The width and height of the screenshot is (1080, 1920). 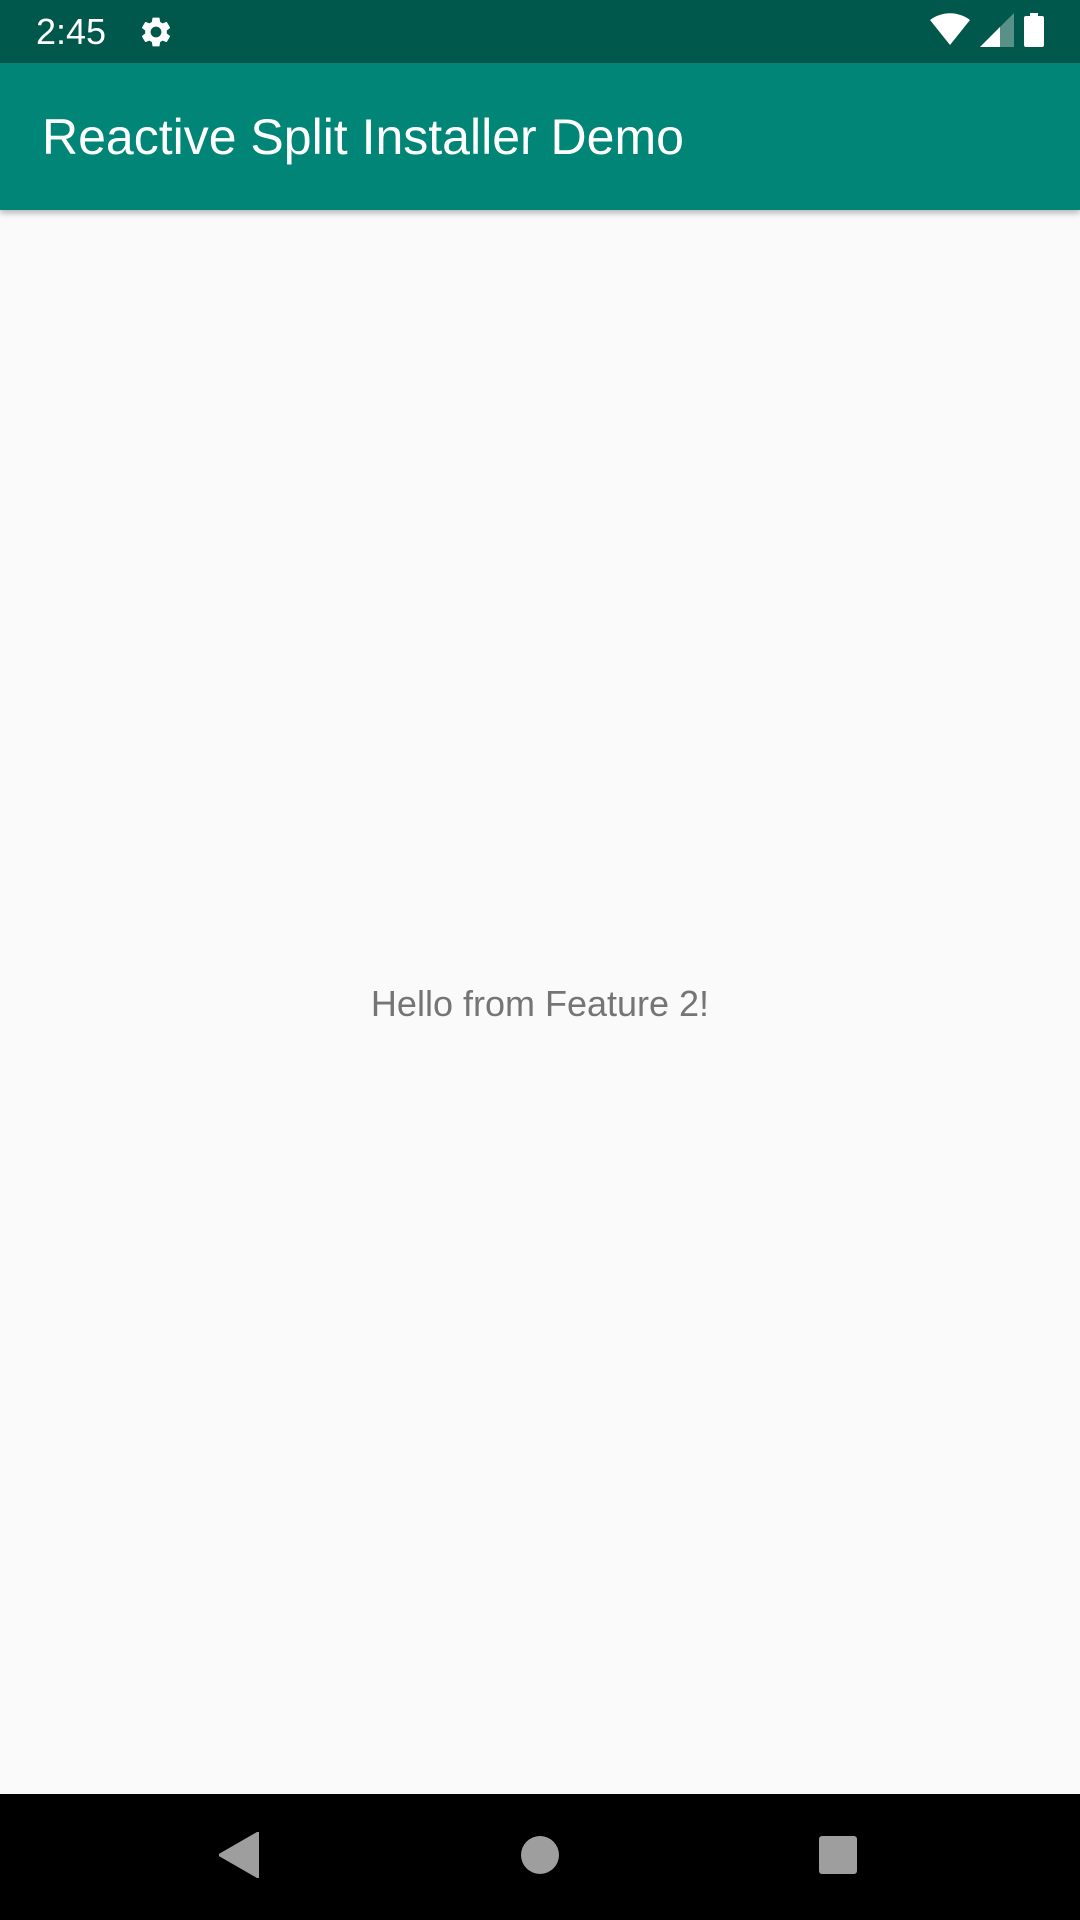 I want to click on battery-icon, so click(x=1034, y=32).